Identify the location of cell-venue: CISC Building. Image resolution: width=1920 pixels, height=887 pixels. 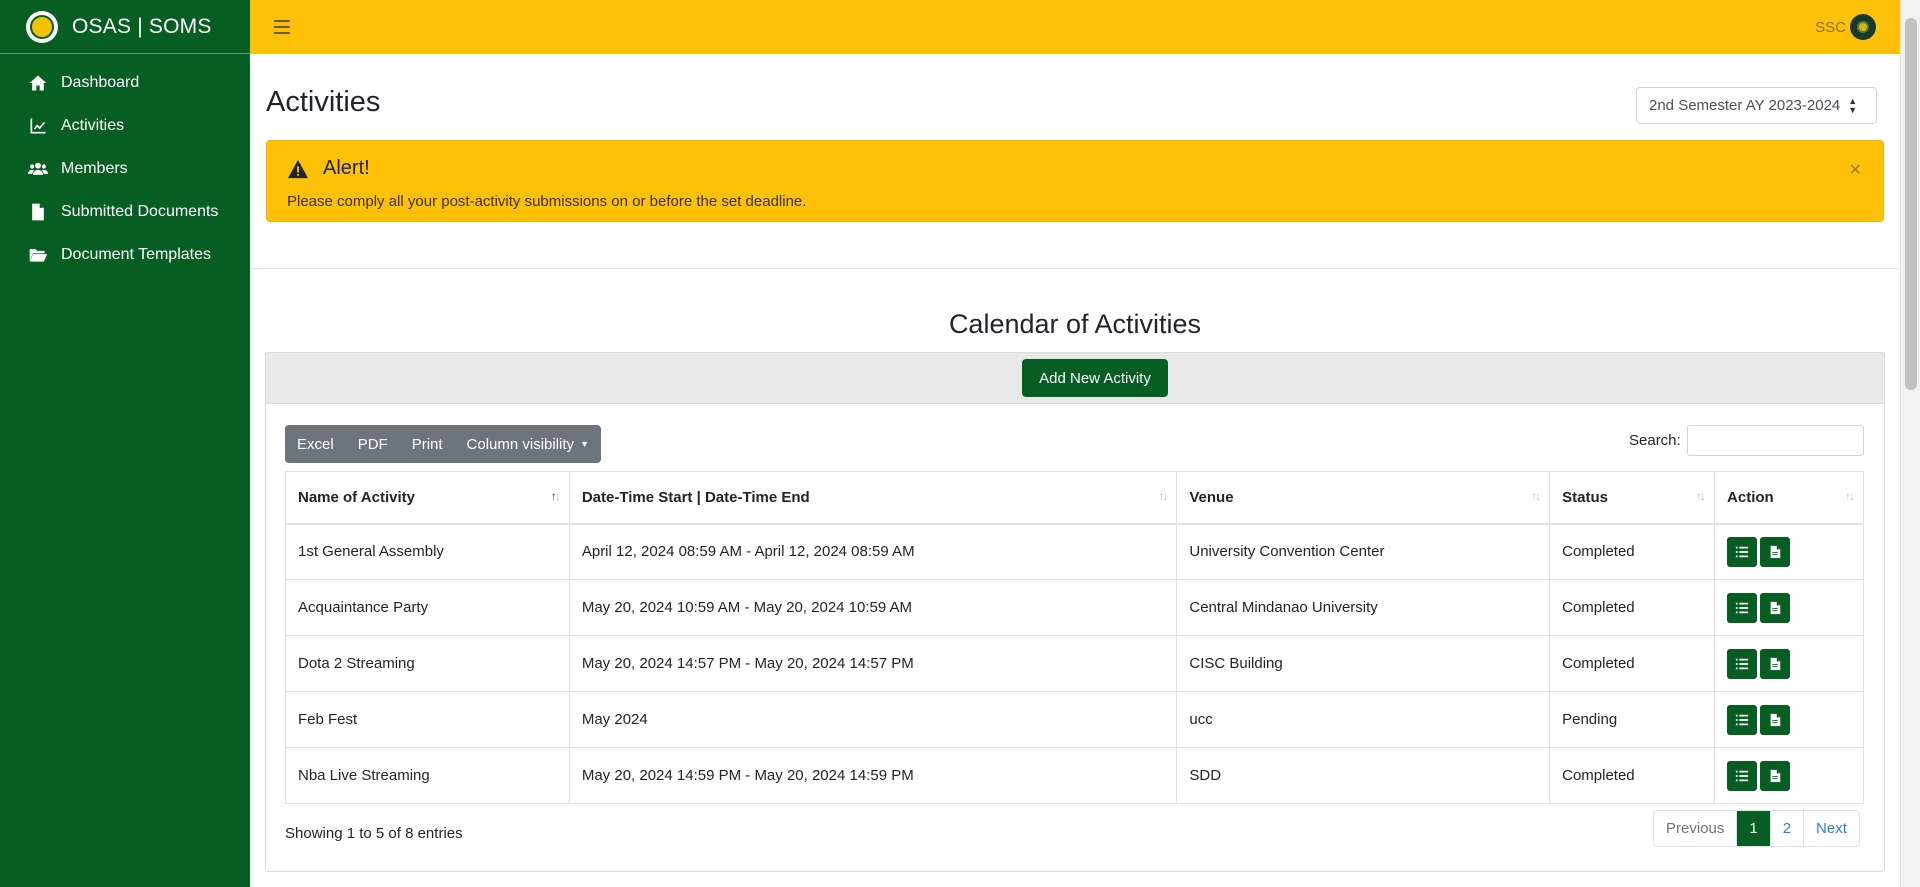
(1363, 663).